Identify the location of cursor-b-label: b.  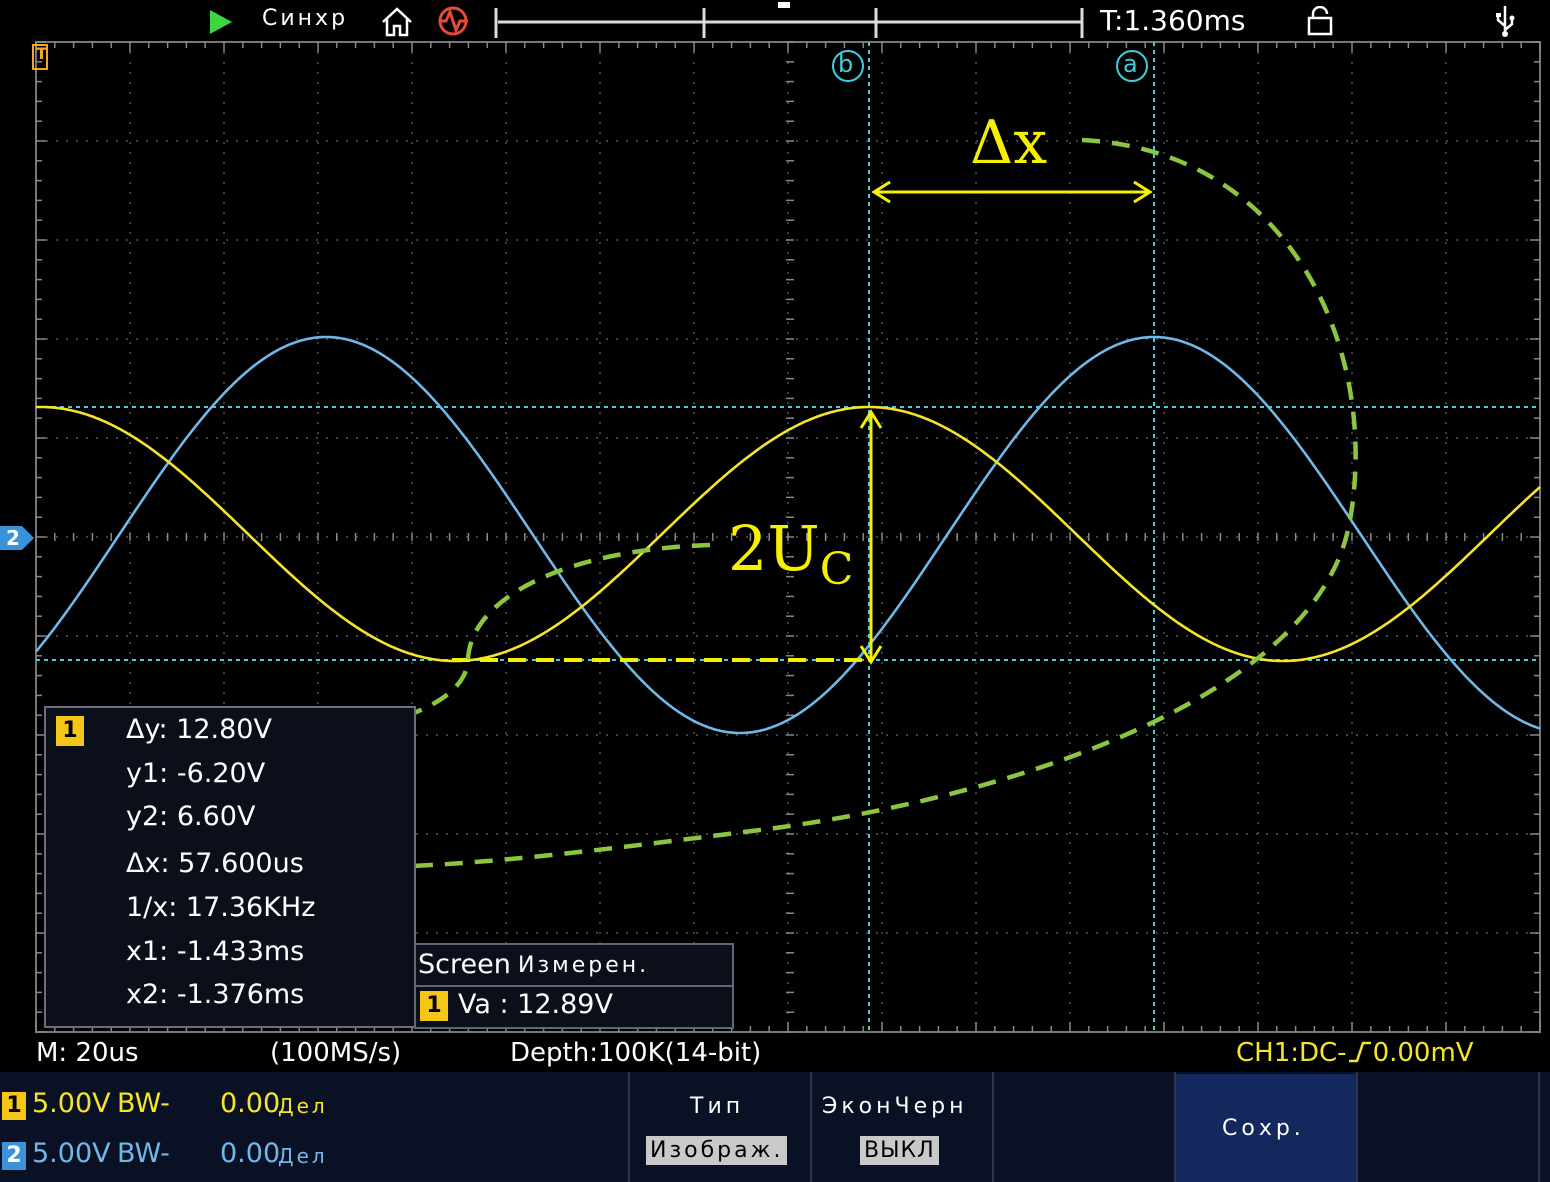
(846, 64).